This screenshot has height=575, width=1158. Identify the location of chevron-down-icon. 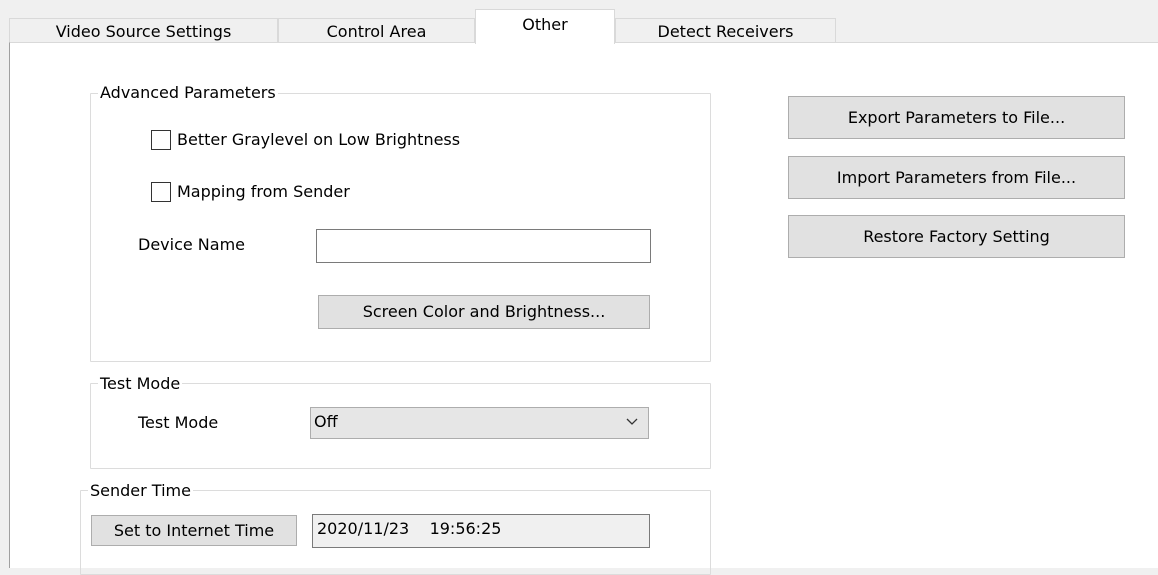
(632, 421).